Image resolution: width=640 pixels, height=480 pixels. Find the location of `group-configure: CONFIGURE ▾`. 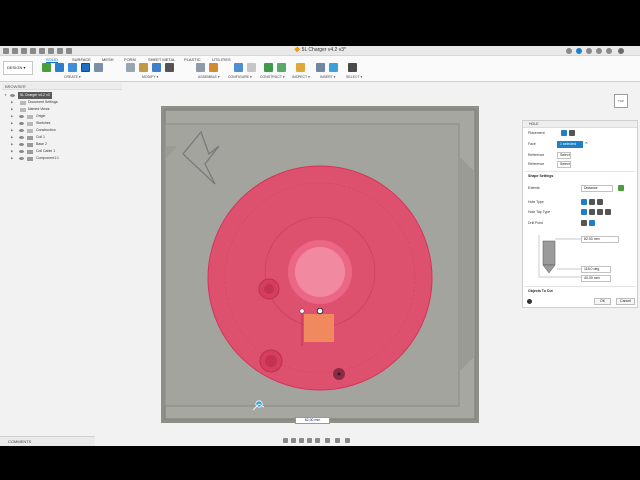

group-configure: CONFIGURE ▾ is located at coordinates (240, 77).